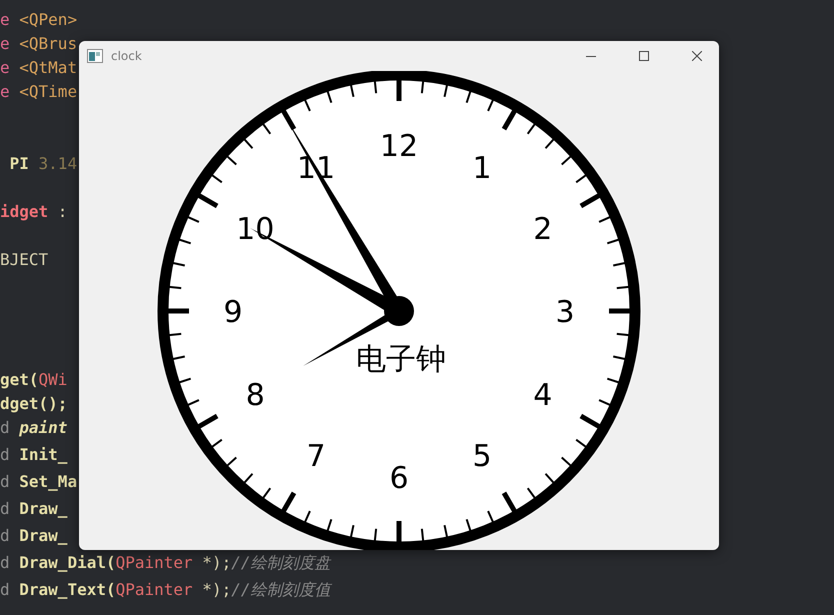 This screenshot has height=615, width=834. I want to click on center-pin, so click(399, 311).